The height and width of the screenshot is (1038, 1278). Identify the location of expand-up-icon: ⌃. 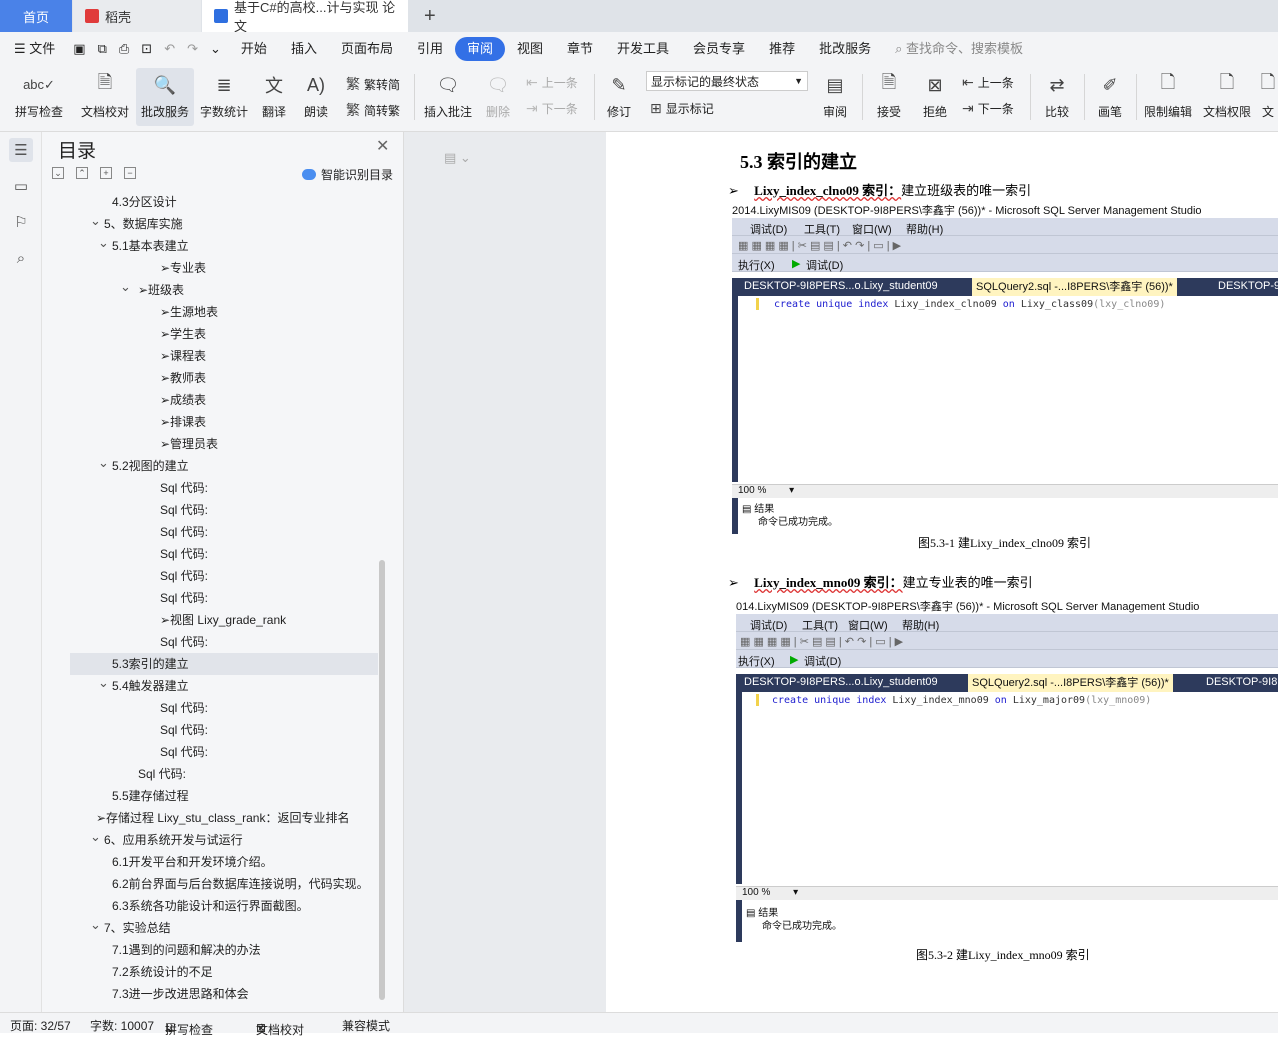
(82, 173).